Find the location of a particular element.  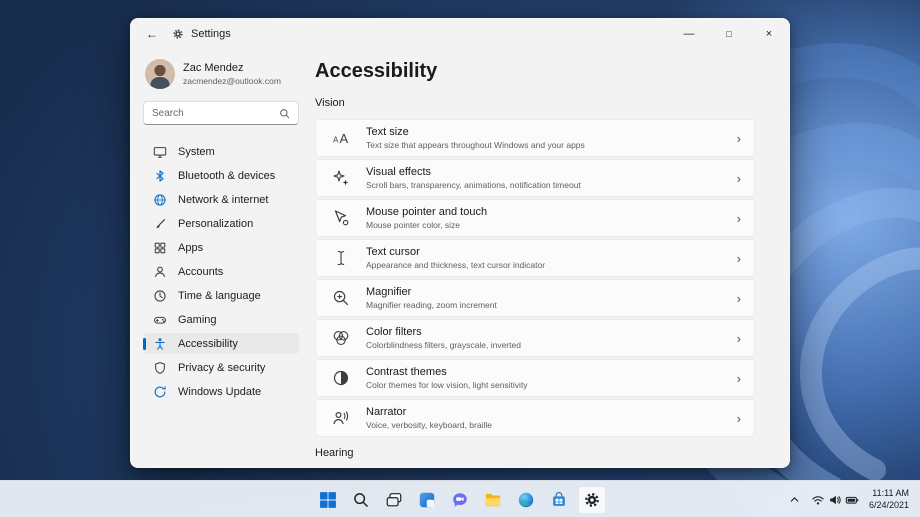

edge-icon is located at coordinates (526, 500).